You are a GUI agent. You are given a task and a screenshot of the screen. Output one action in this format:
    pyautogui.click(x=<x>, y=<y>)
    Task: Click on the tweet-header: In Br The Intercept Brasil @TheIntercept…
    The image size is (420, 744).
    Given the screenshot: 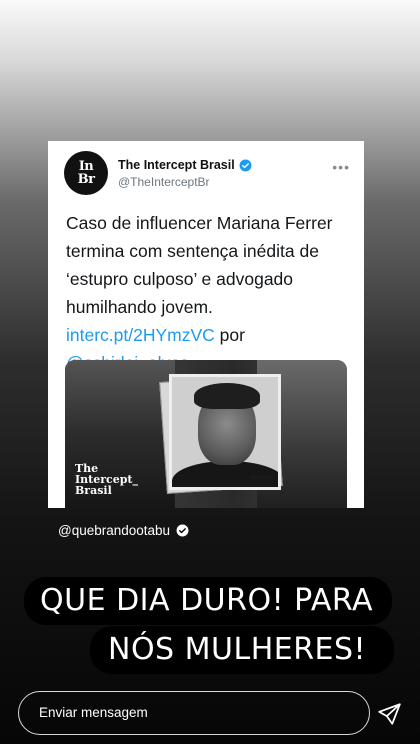 What is the action you would take?
    pyautogui.click(x=209, y=173)
    